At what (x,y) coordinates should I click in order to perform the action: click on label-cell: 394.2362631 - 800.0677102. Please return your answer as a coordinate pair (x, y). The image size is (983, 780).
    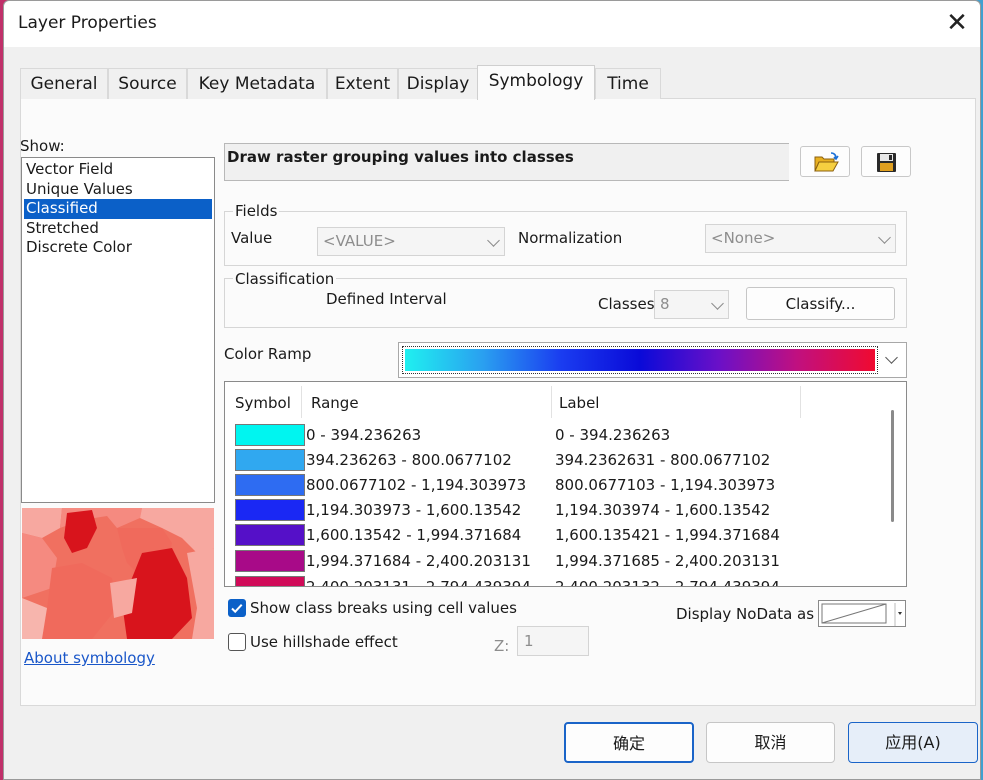
    Looking at the image, I should click on (662, 460).